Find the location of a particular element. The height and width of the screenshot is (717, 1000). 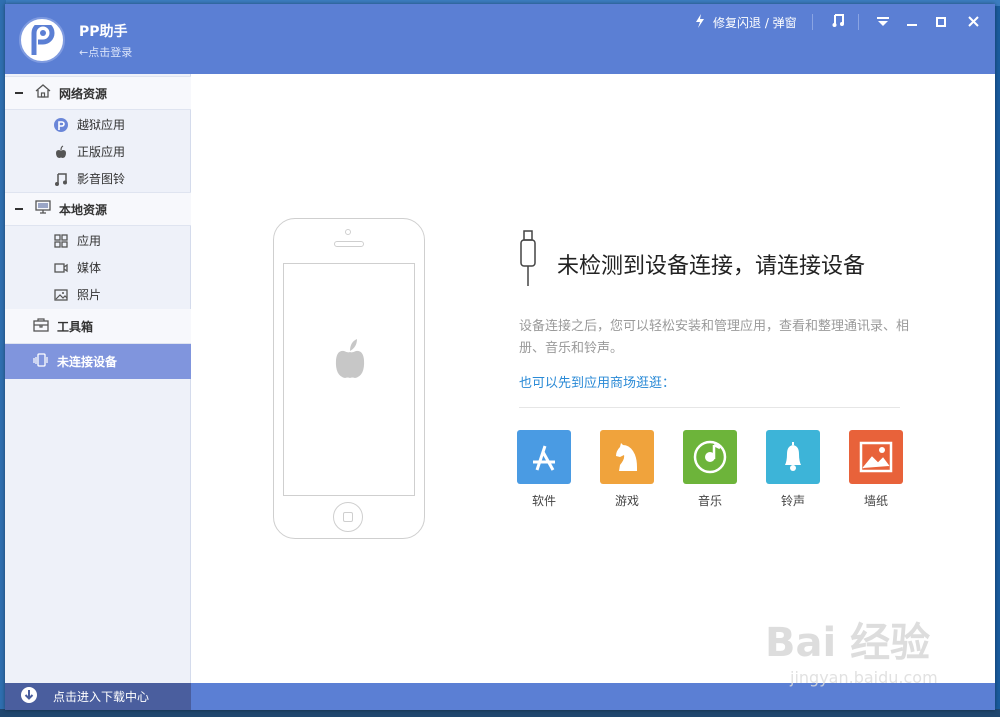

sidebar-item-label: 正版应用 is located at coordinates (101, 152).